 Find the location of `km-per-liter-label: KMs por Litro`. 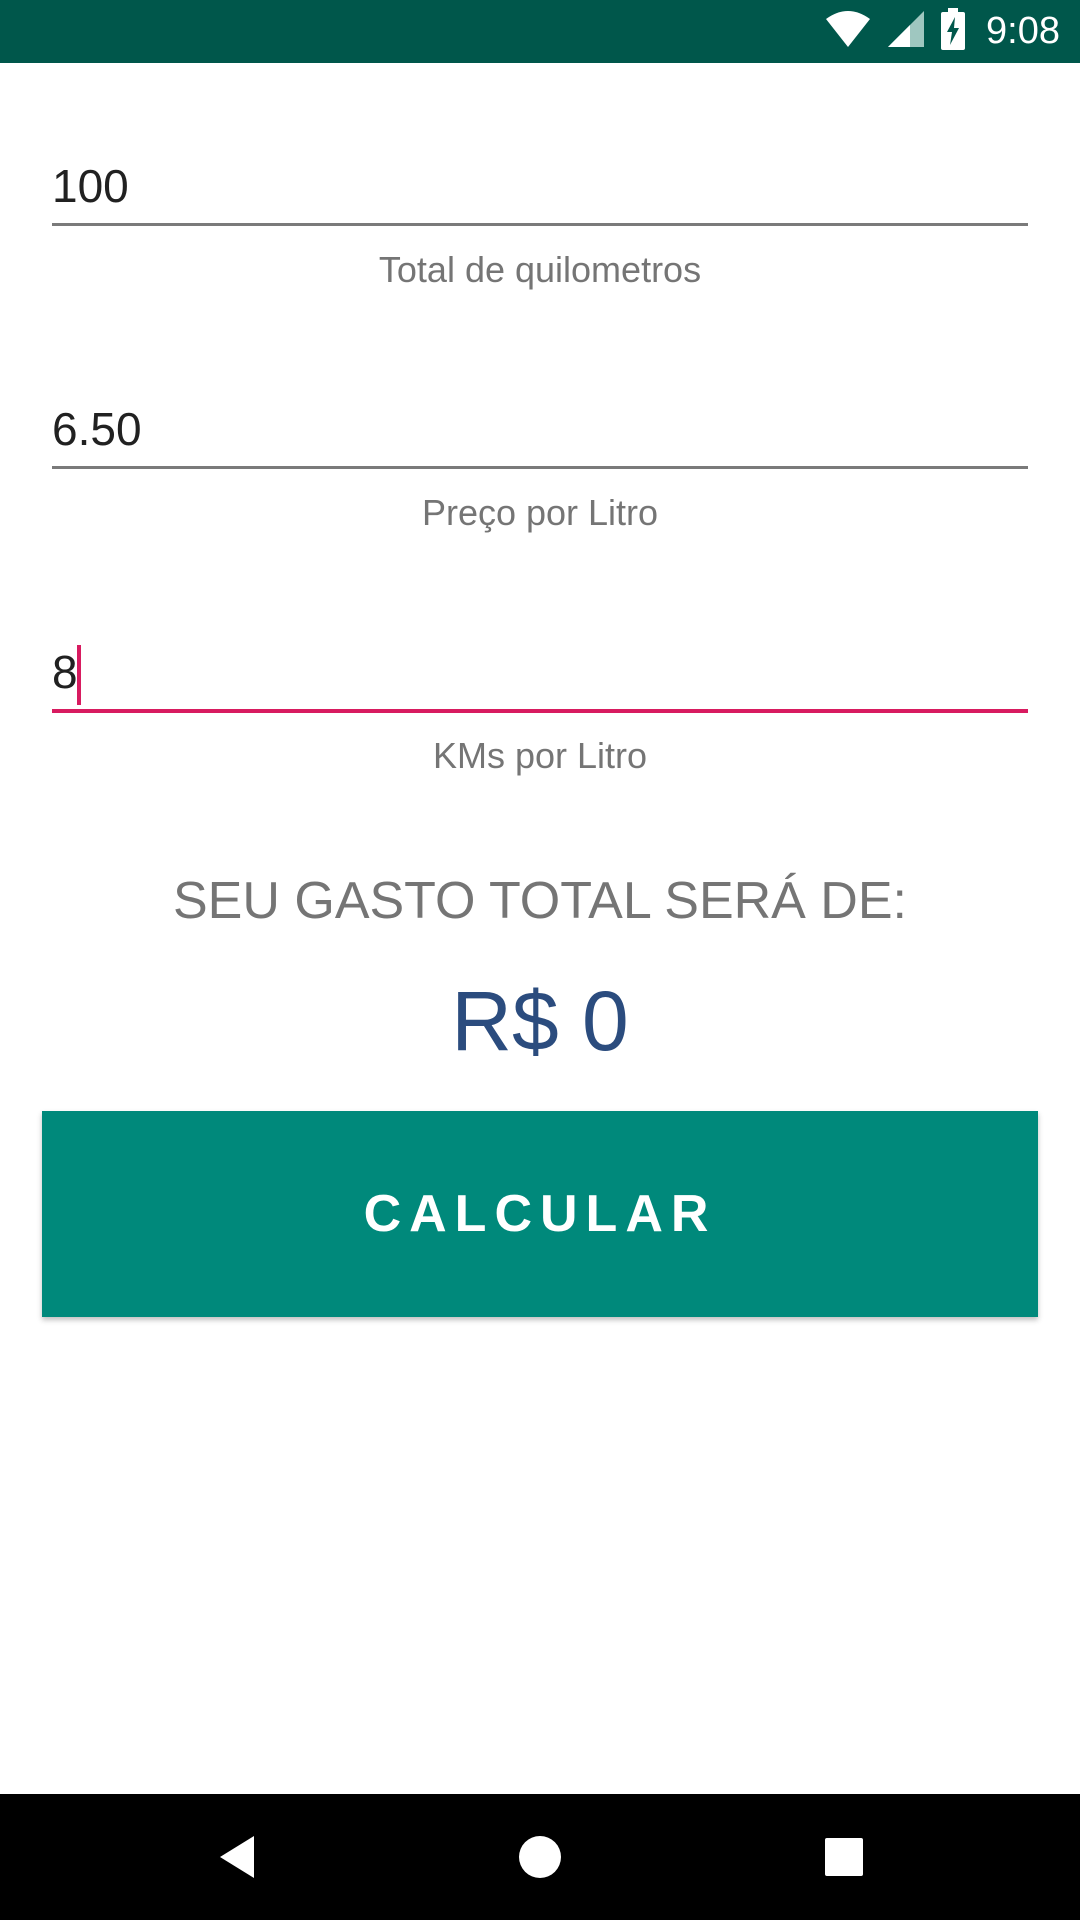

km-per-liter-label: KMs por Litro is located at coordinates (540, 755).